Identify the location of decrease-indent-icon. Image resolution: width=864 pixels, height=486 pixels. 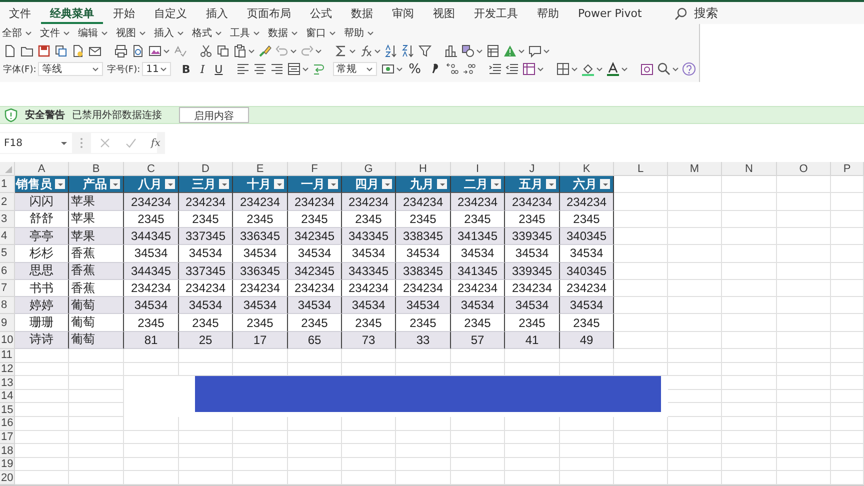
(495, 69).